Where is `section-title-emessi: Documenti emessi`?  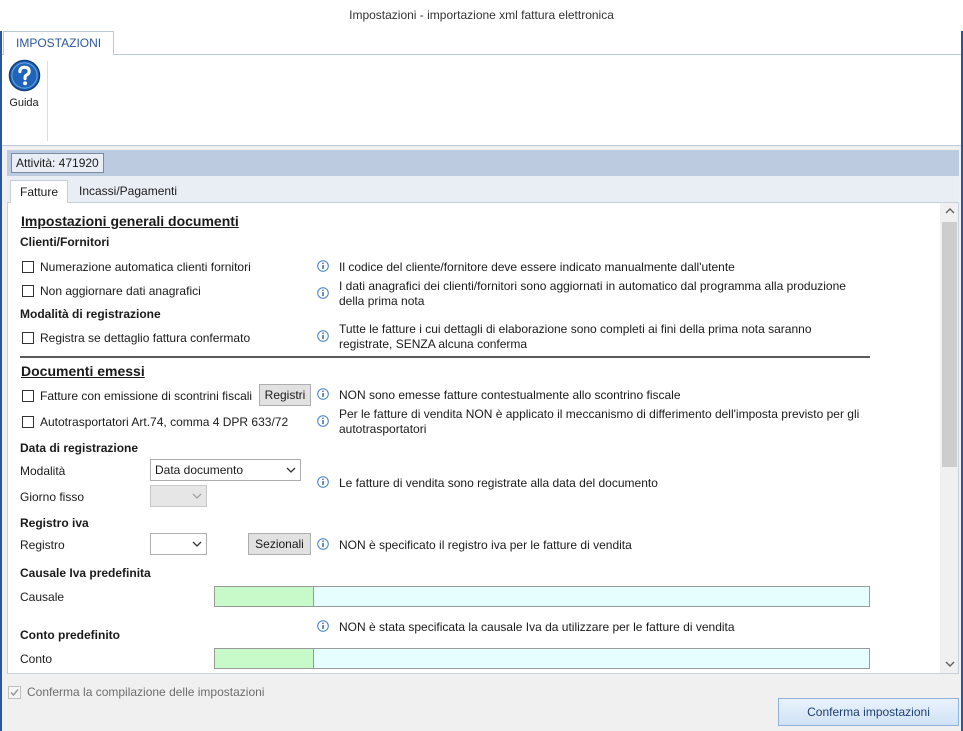
section-title-emessi: Documenti emessi is located at coordinates (83, 371).